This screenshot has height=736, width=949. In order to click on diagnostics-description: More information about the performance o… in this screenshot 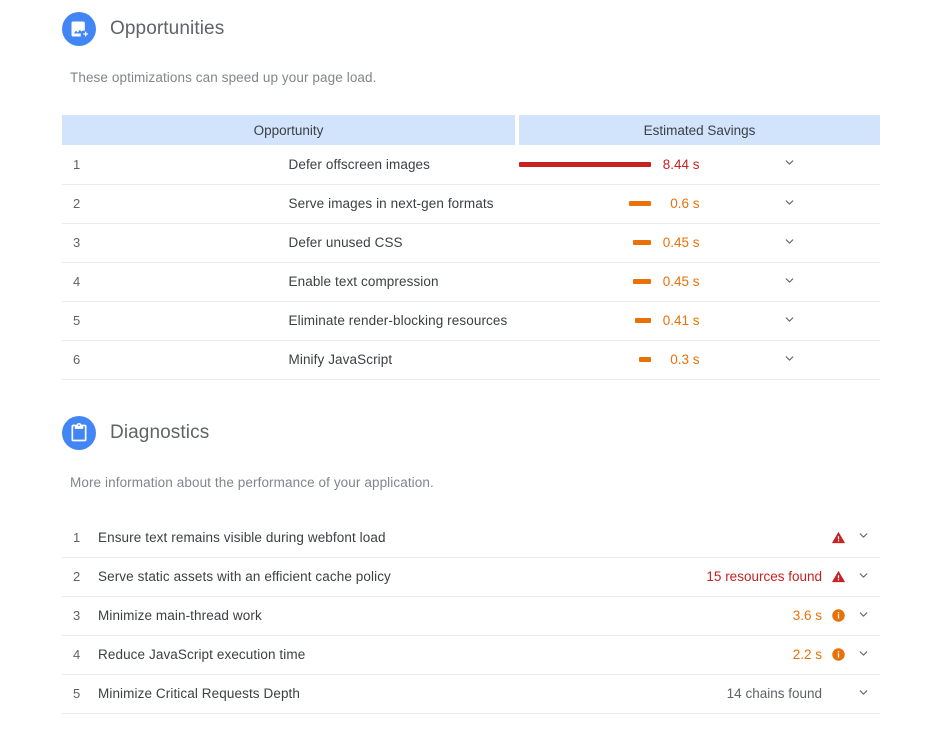, I will do `click(252, 482)`.